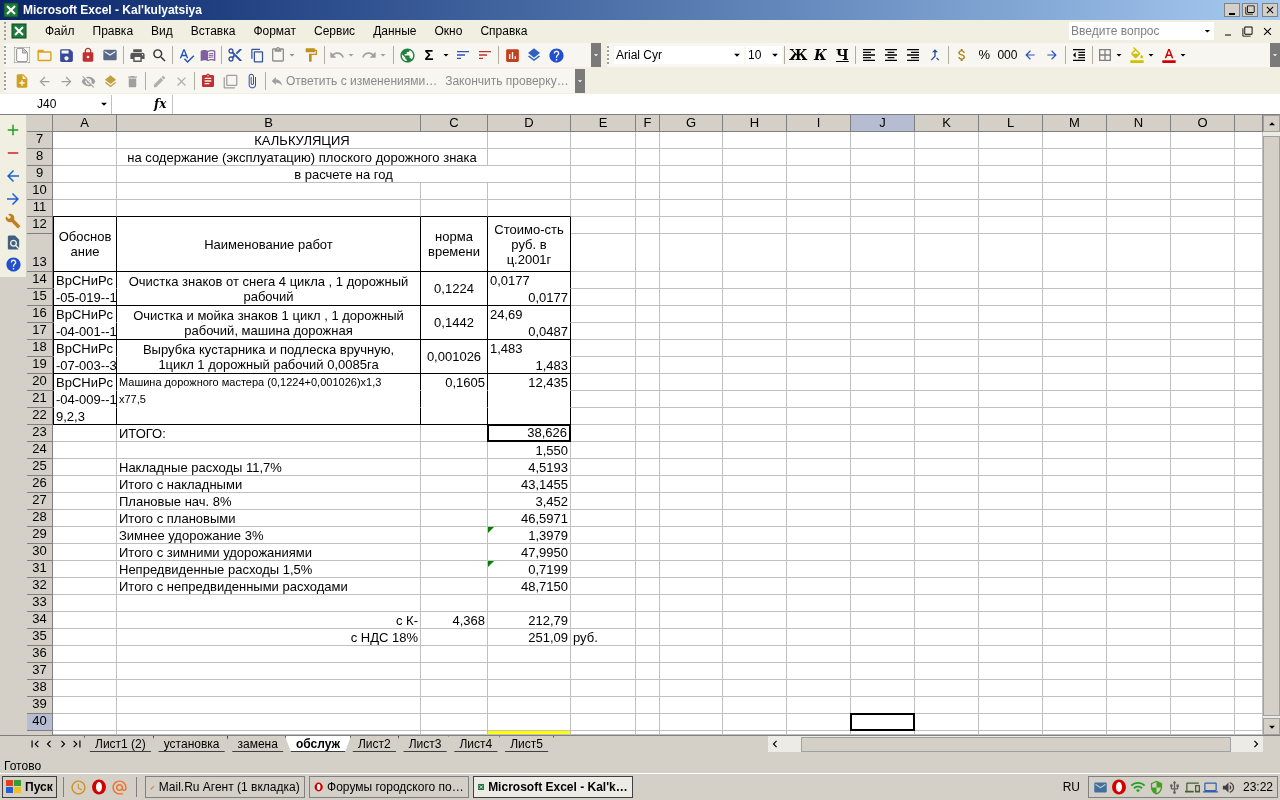 Image resolution: width=1280 pixels, height=800 pixels. What do you see at coordinates (947, 123) in the screenshot?
I see `column-header: K` at bounding box center [947, 123].